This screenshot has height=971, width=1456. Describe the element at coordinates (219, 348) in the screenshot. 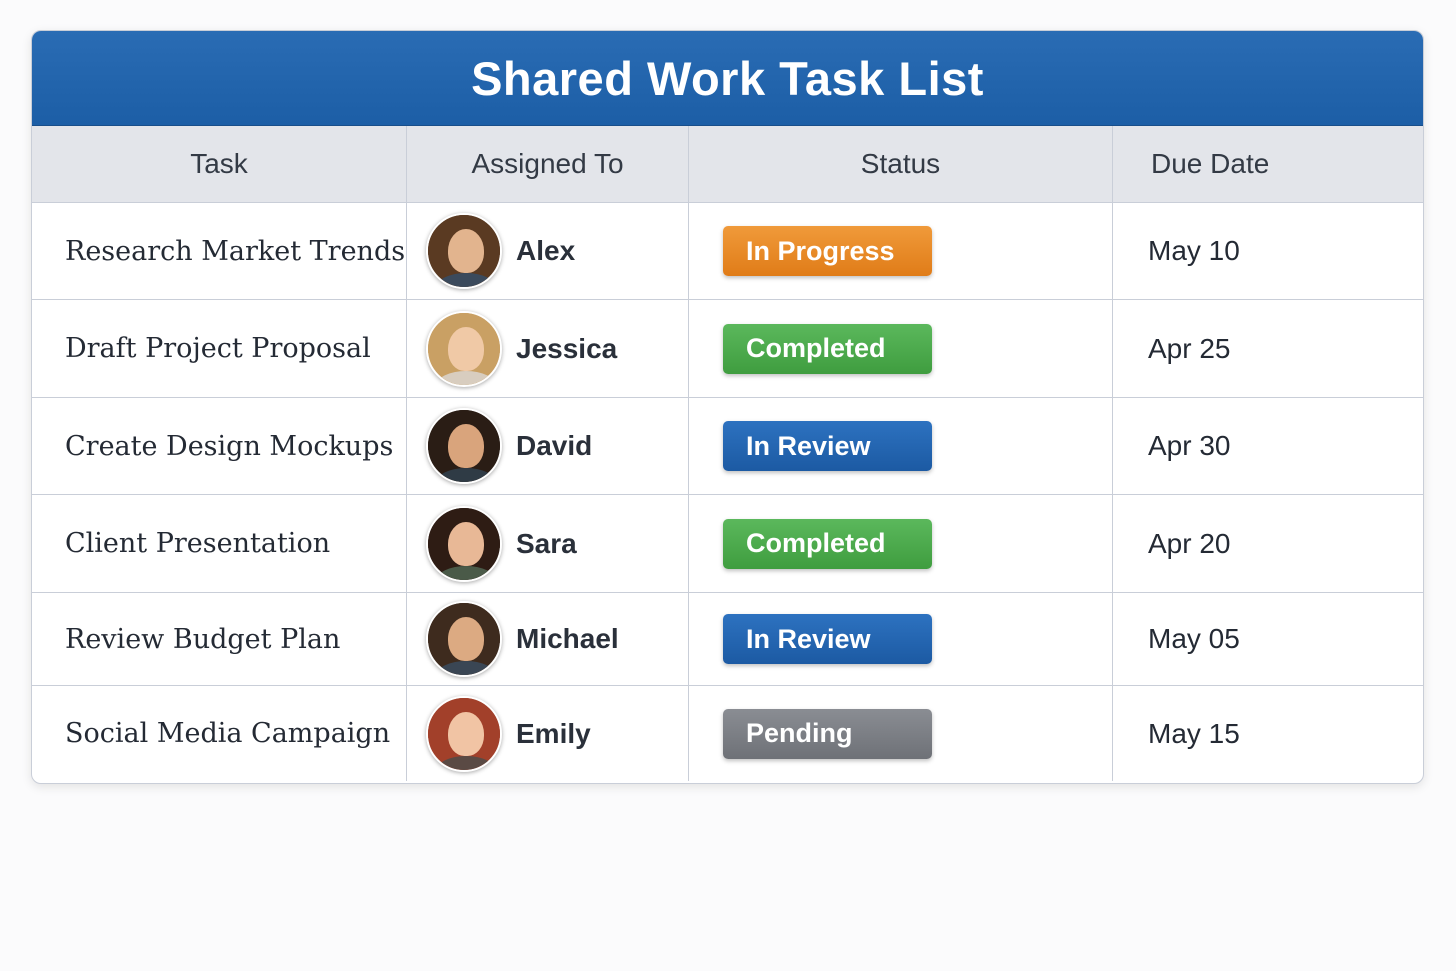

I see `task-name: Draft Project Proposal` at that location.